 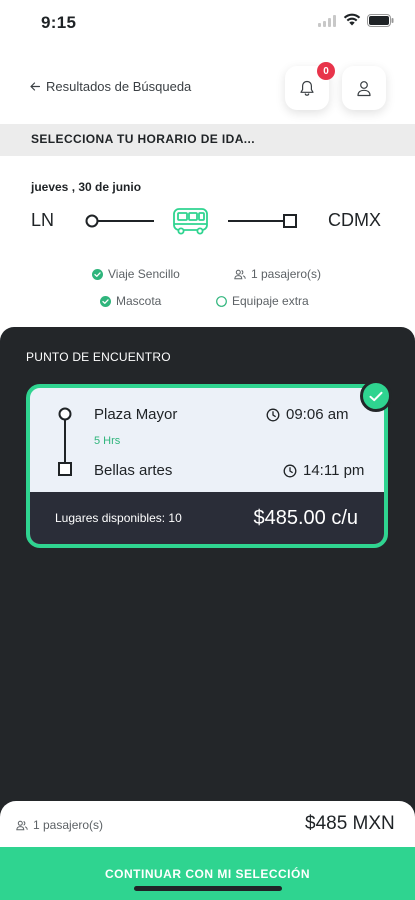 What do you see at coordinates (86, 187) in the screenshot?
I see `trip-date: jueves , 30 de junio` at bounding box center [86, 187].